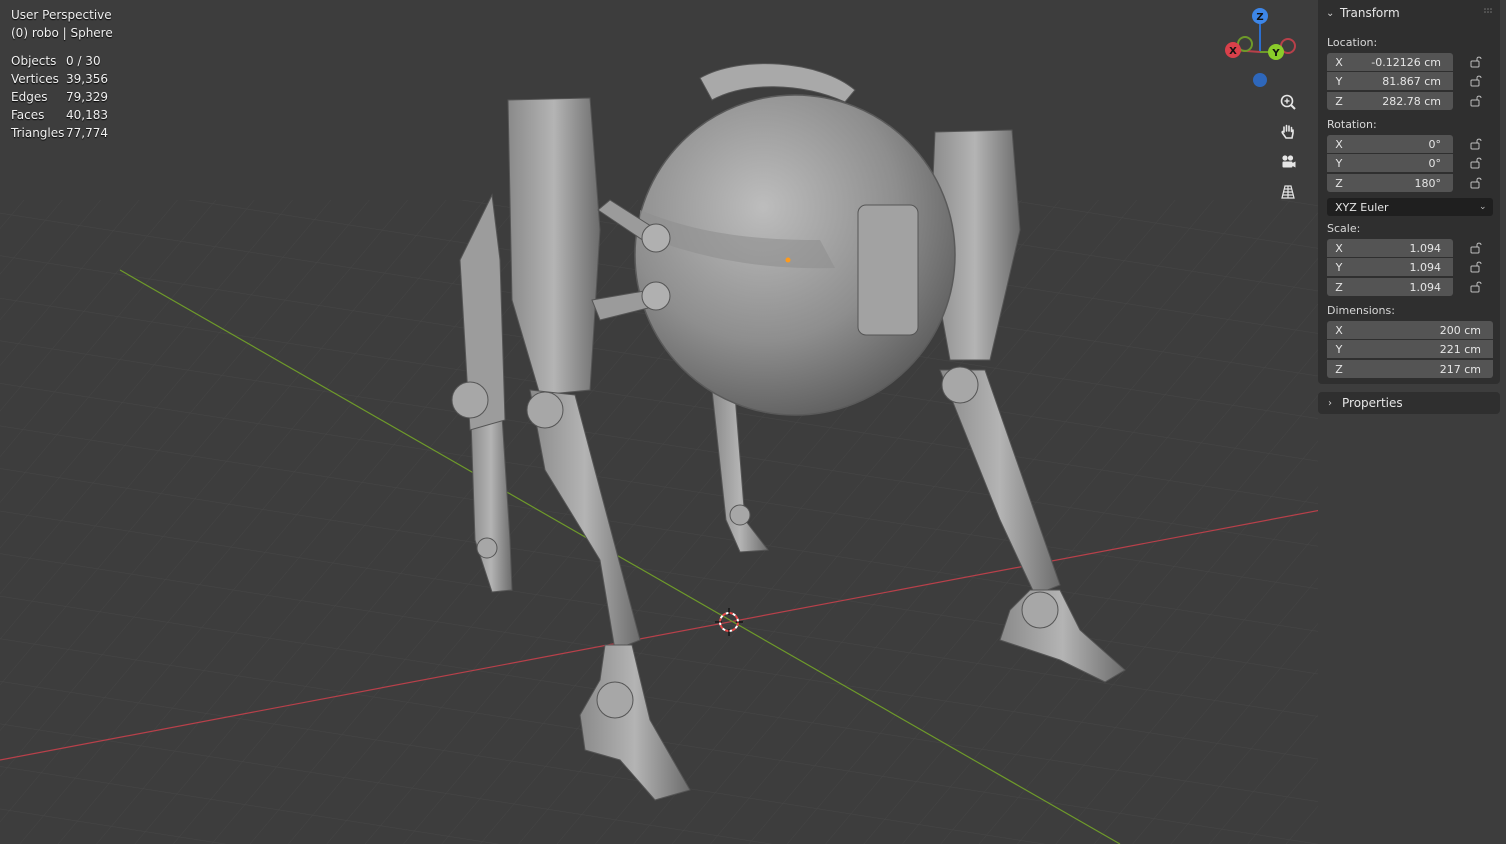  What do you see at coordinates (1390, 287) in the screenshot?
I see `scale-z-field: Z 1.094` at bounding box center [1390, 287].